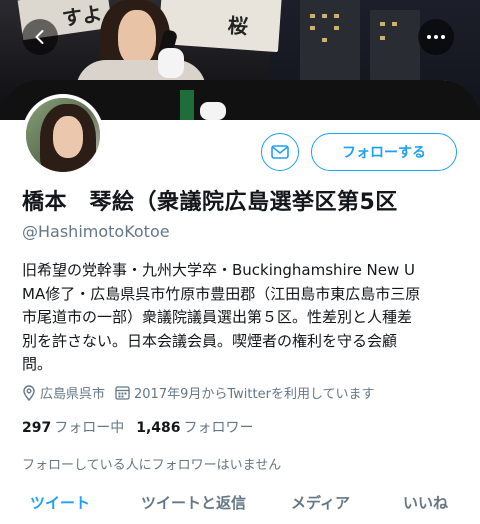  I want to click on envelope-icon, so click(280, 152).